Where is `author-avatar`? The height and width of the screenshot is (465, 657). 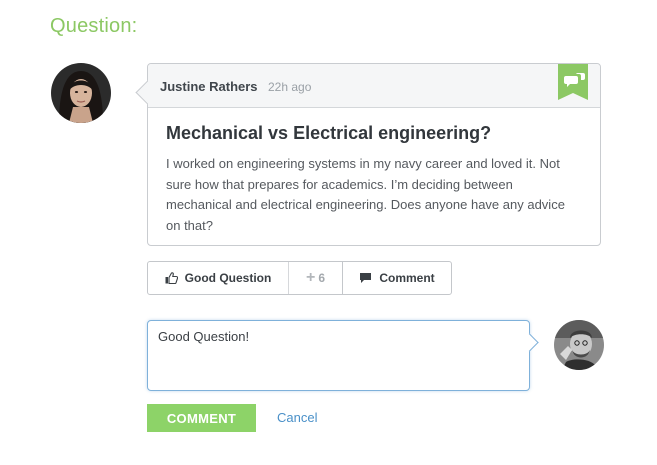
author-avatar is located at coordinates (81, 93).